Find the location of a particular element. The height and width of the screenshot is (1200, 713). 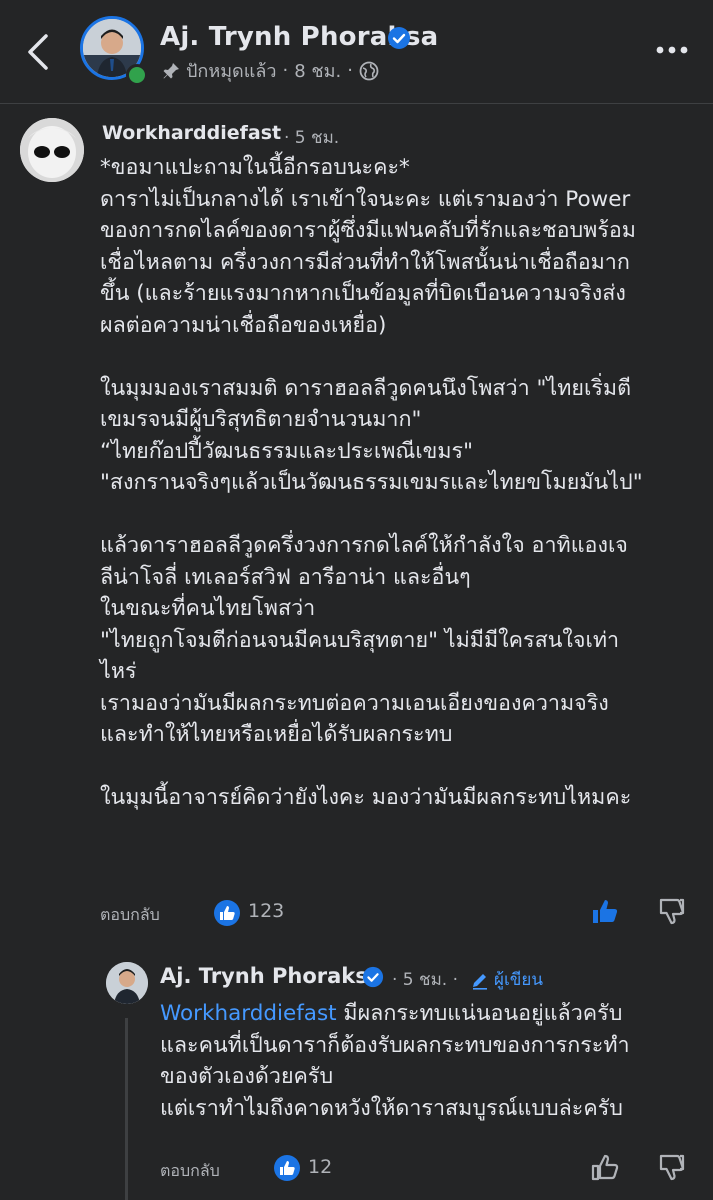

reply-like-icon is located at coordinates (606, 1168).